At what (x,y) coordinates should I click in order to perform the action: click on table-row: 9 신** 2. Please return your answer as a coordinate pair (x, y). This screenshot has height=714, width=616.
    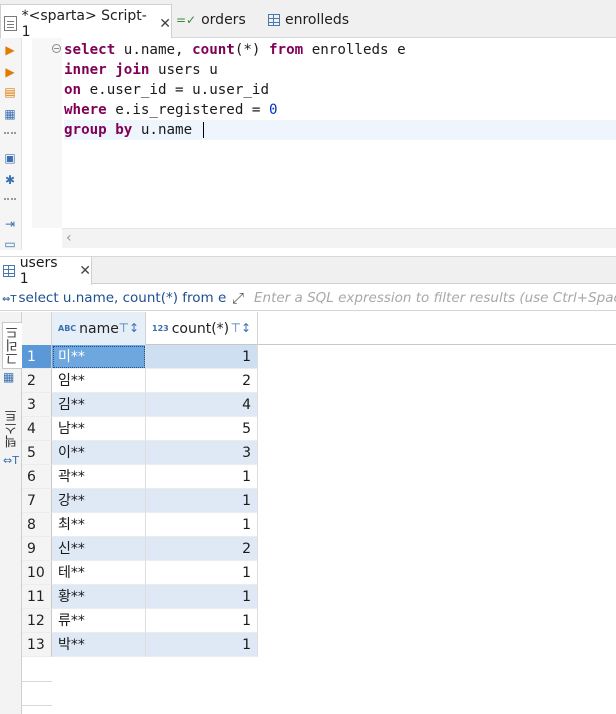
    Looking at the image, I should click on (319, 549).